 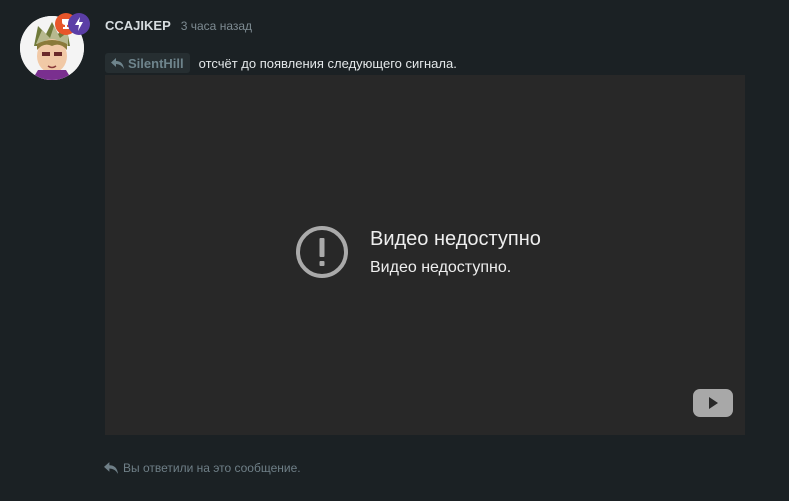 I want to click on replied-notice-text: Вы ответили на это сообщение., so click(x=212, y=468).